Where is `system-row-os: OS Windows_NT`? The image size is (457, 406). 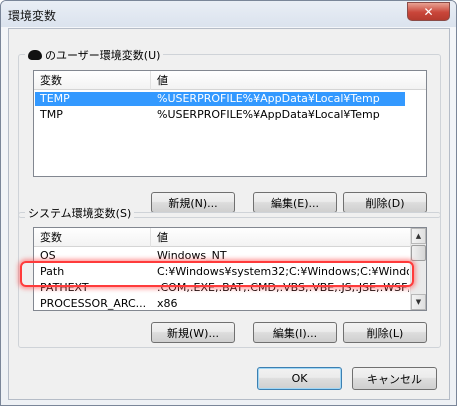
system-row-os: OS Windows_NT is located at coordinates (222, 256).